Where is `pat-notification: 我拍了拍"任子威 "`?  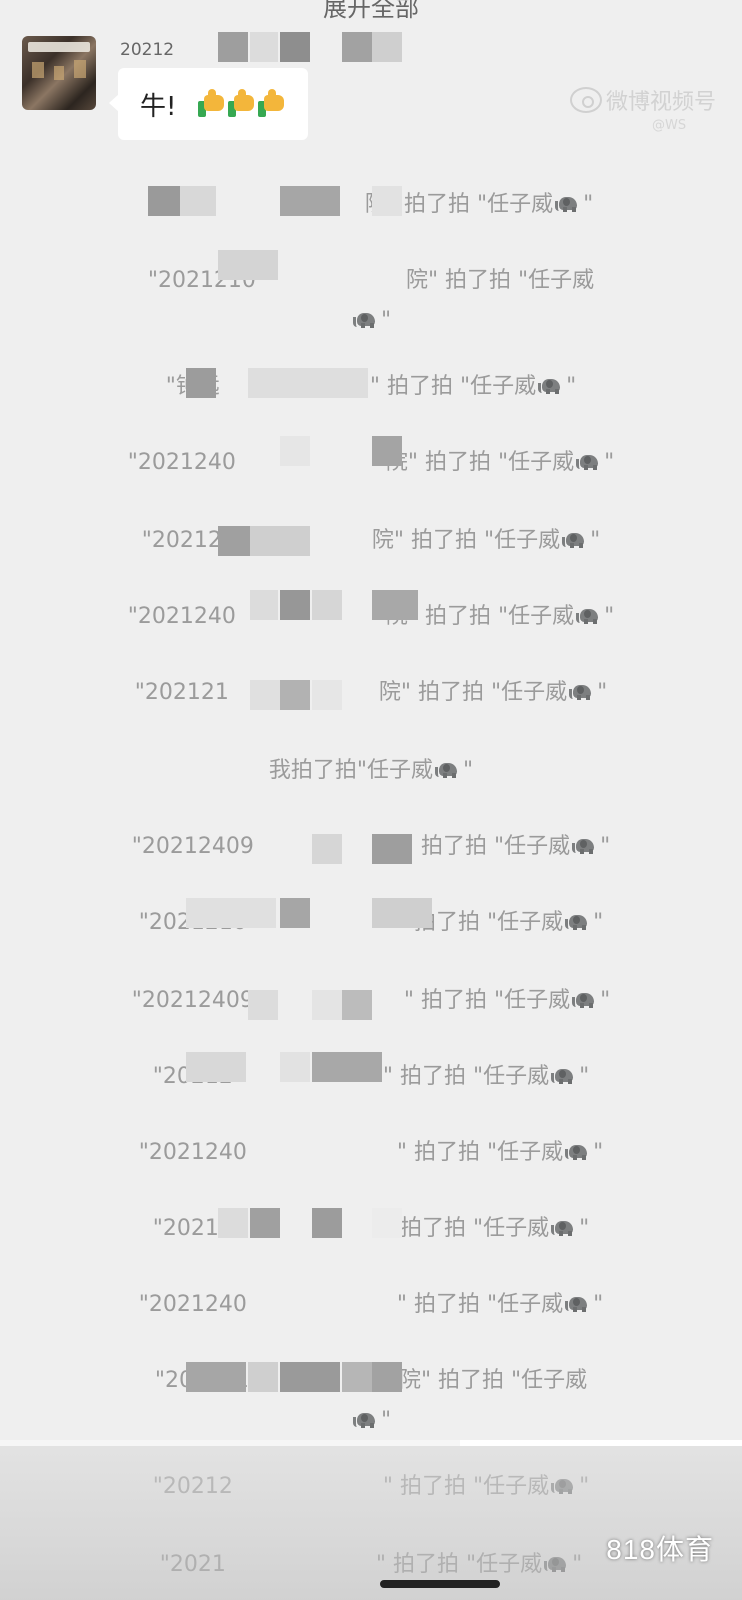
pat-notification: 我拍了拍"任子威 " is located at coordinates (371, 768).